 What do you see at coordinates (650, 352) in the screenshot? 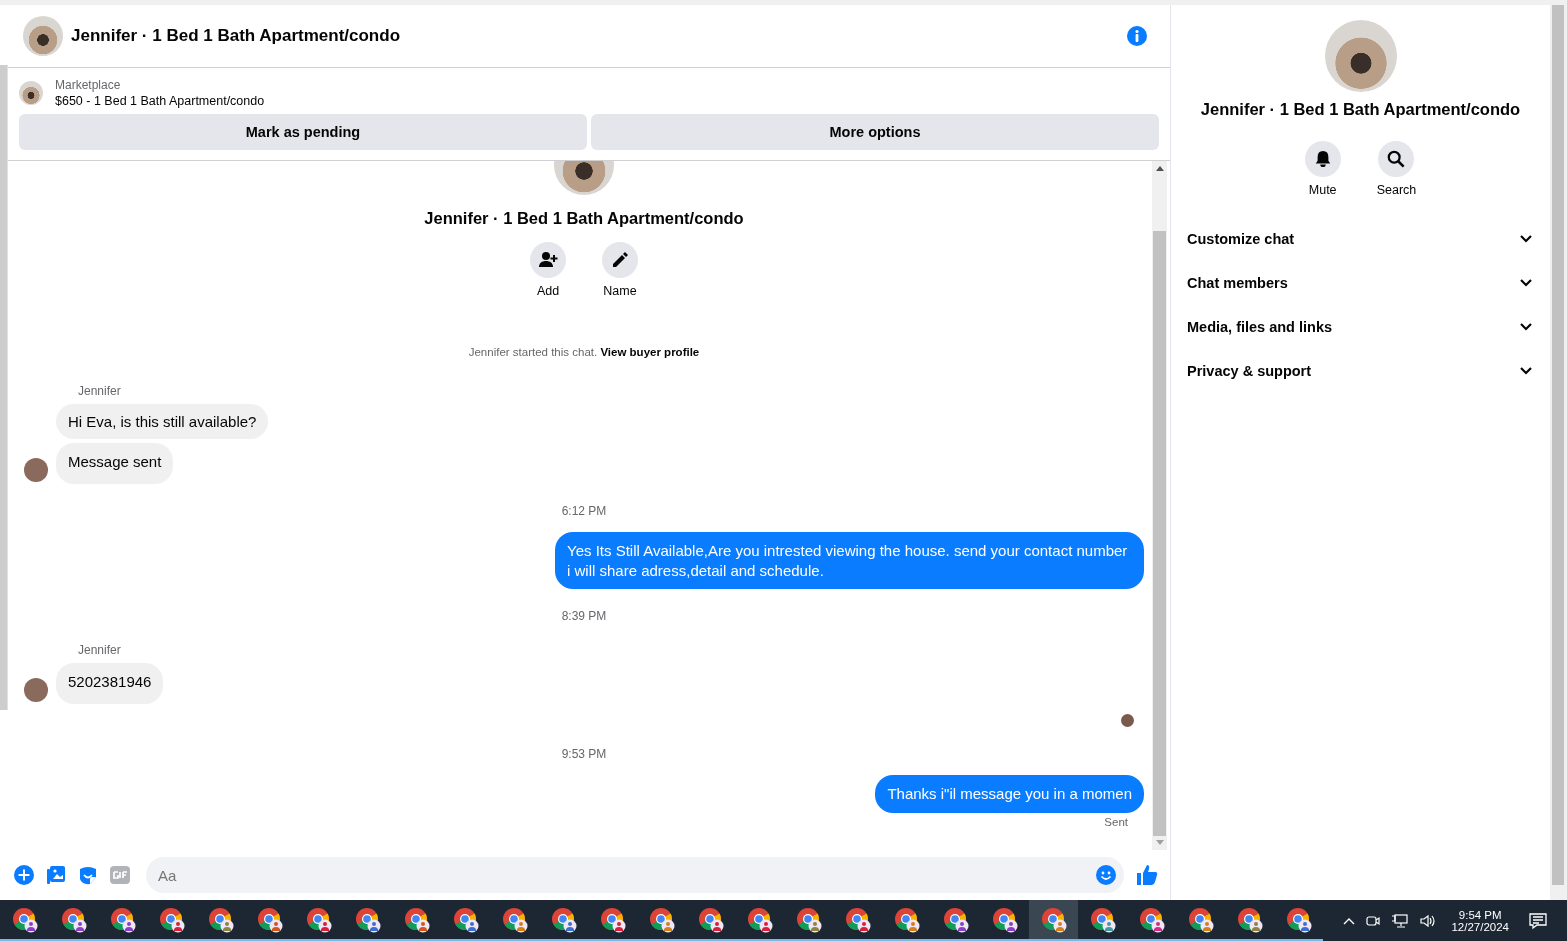
I see `view-buyer-profile-link: View buyer profile` at bounding box center [650, 352].